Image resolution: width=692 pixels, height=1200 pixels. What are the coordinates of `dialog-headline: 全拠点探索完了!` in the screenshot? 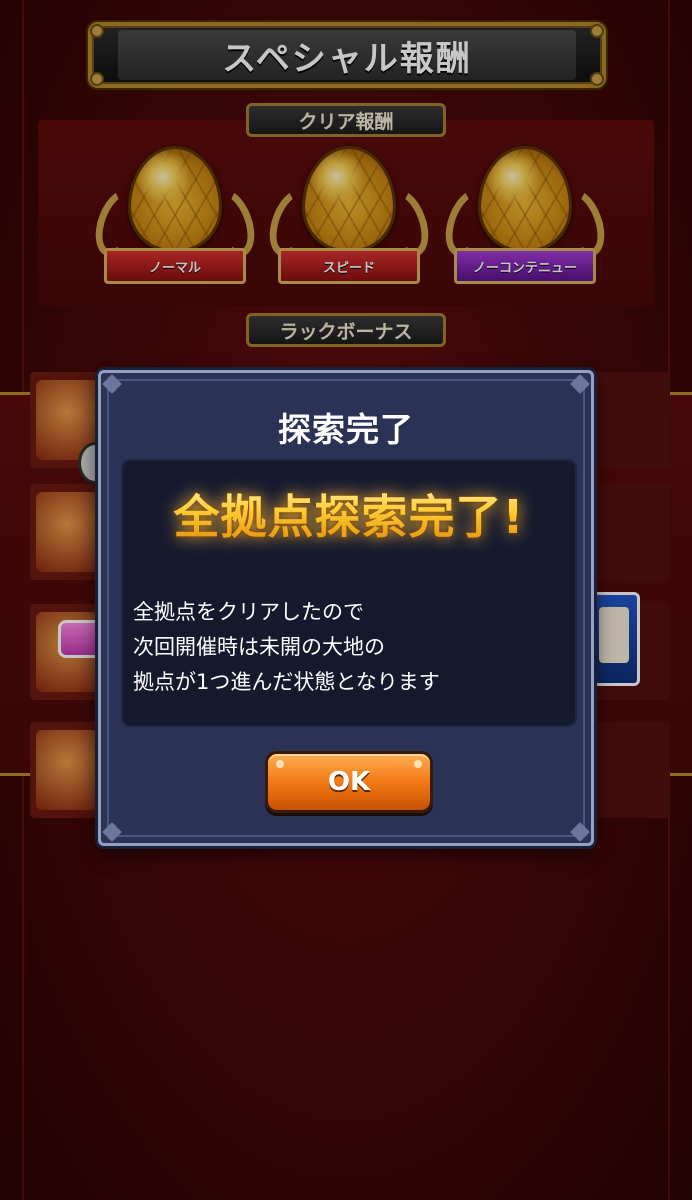 It's located at (349, 514).